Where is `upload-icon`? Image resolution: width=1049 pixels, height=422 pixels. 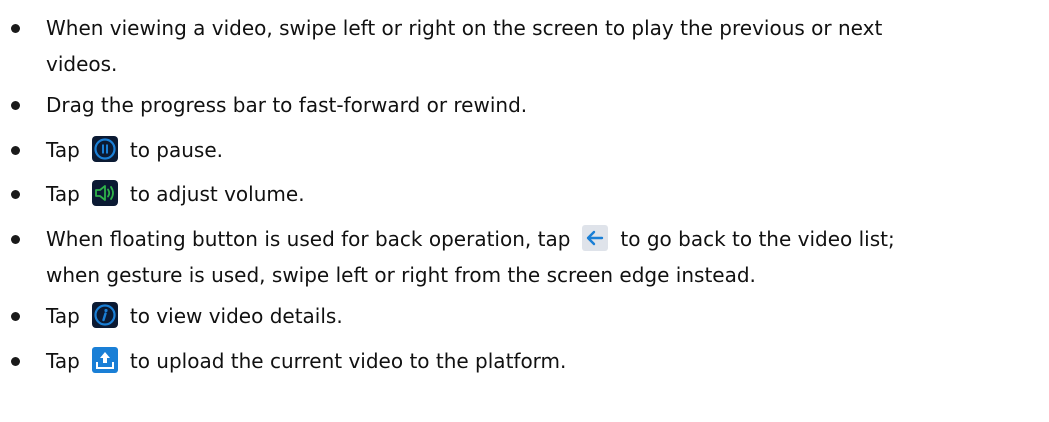 upload-icon is located at coordinates (104, 360).